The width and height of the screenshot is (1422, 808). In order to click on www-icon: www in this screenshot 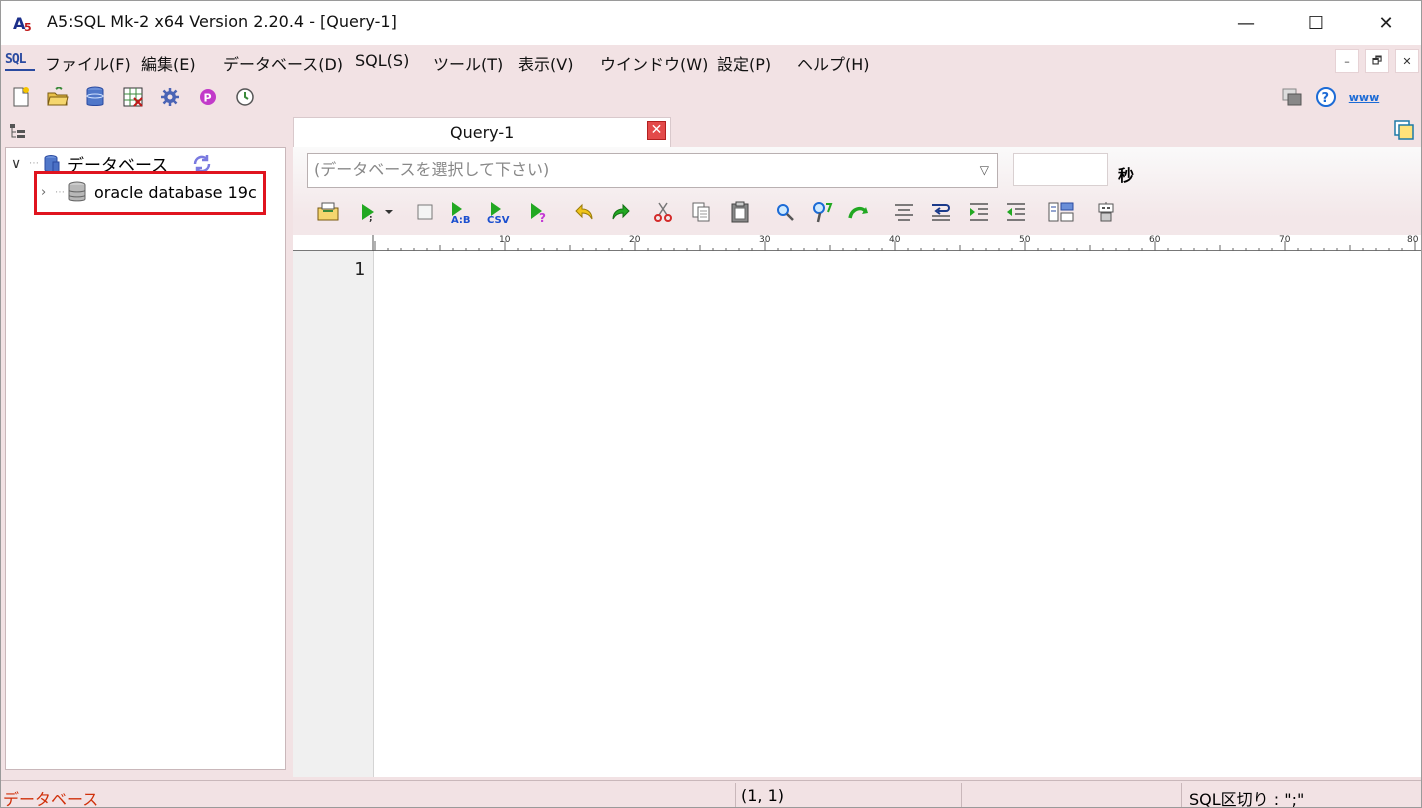, I will do `click(1364, 97)`.